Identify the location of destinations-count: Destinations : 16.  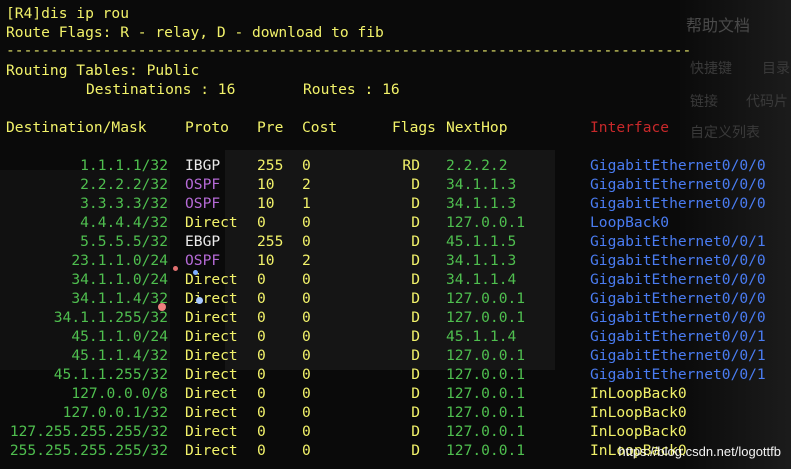
(161, 89).